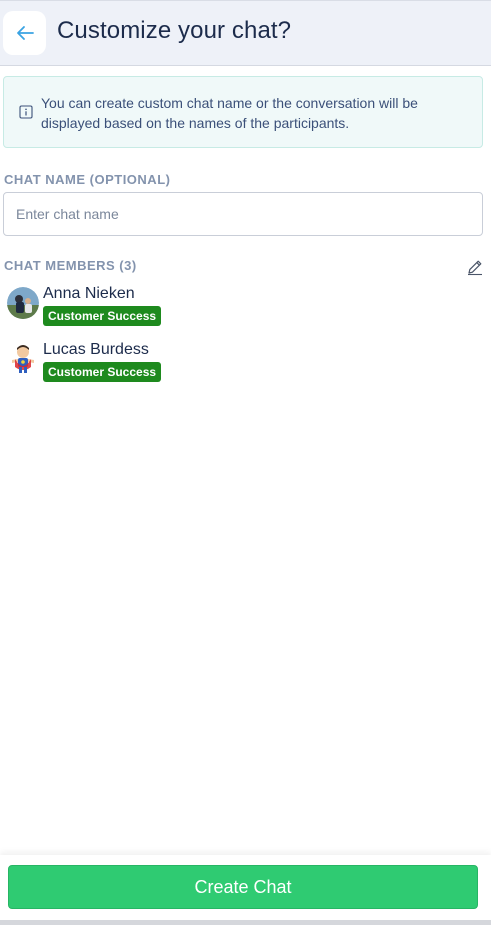 This screenshot has height=925, width=491. What do you see at coordinates (89, 293) in the screenshot?
I see `member-name: Anna Nieken` at bounding box center [89, 293].